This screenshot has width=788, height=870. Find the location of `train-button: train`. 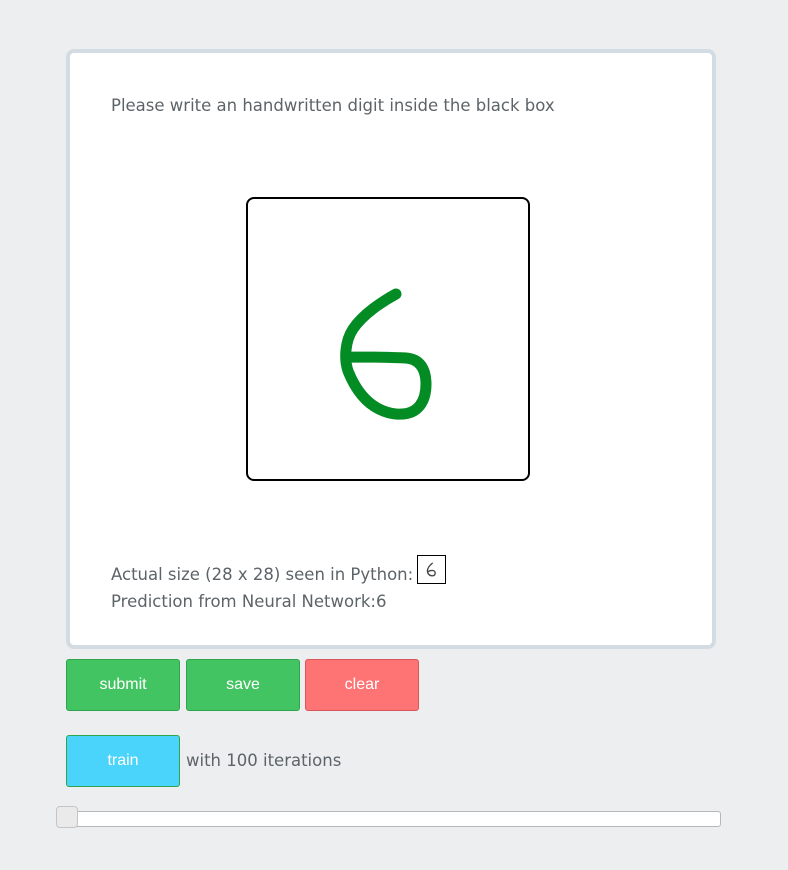

train-button: train is located at coordinates (123, 761).